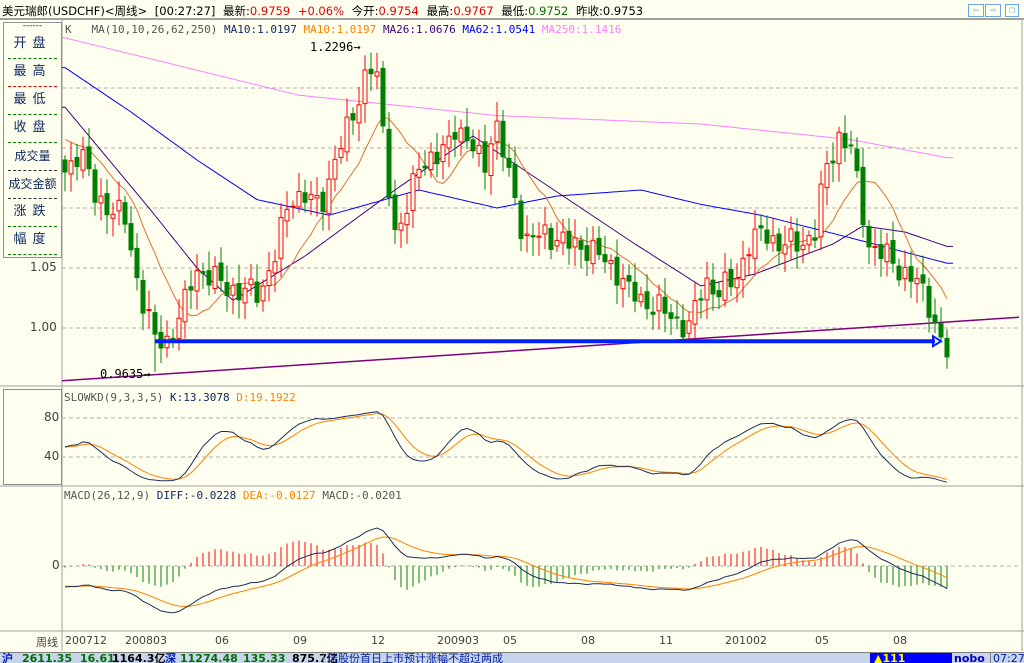 Image resolution: width=1024 pixels, height=663 pixels. What do you see at coordinates (540, 349) in the screenshot?
I see `trend-line` at bounding box center [540, 349].